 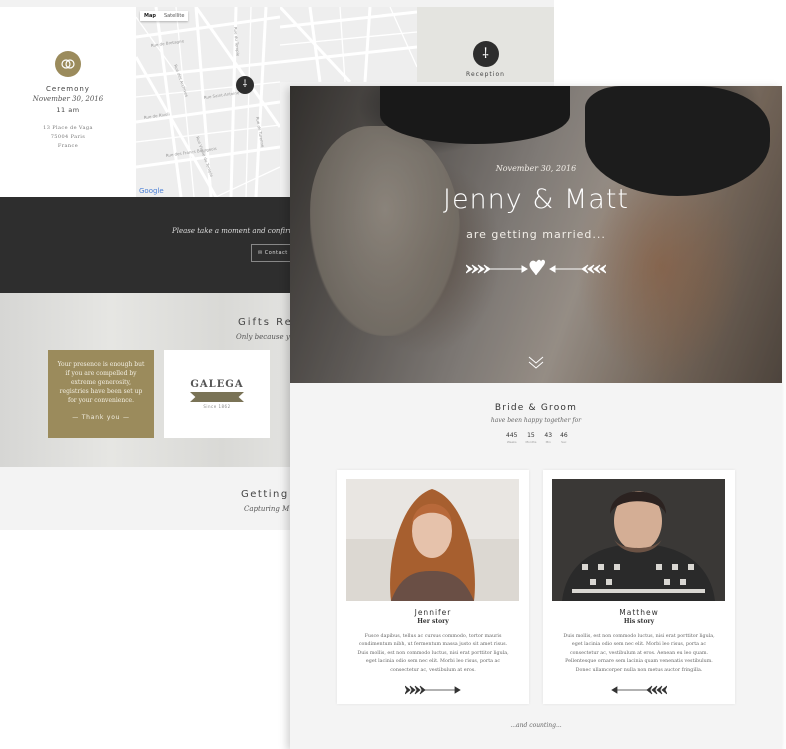 What do you see at coordinates (639, 612) in the screenshot?
I see `groom-name: Matthew` at bounding box center [639, 612].